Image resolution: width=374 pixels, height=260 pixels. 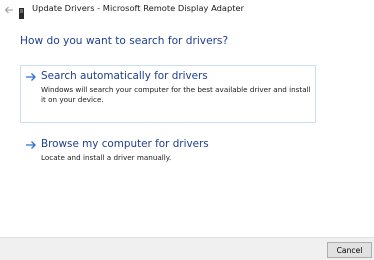 What do you see at coordinates (125, 144) in the screenshot?
I see `option-title: Browse my computer for drivers` at bounding box center [125, 144].